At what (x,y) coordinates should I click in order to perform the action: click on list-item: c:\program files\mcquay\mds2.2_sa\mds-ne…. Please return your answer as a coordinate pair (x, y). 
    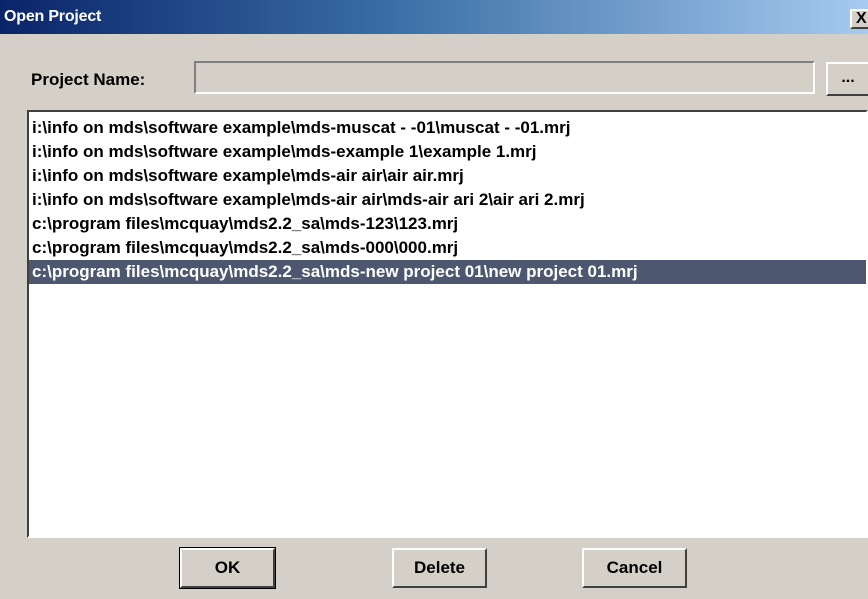
    Looking at the image, I should click on (447, 272).